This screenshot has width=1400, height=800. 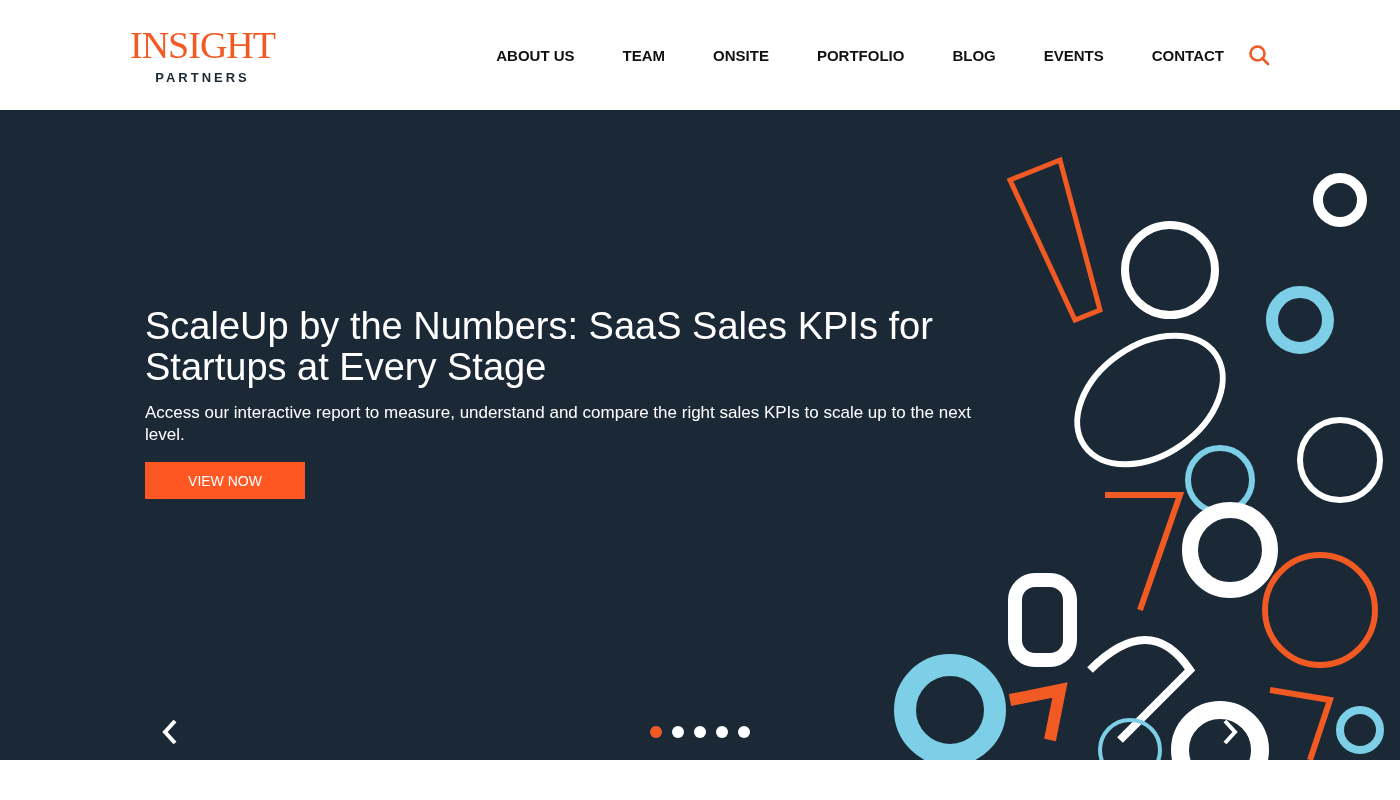 I want to click on nav-link: EVENTS, so click(x=1073, y=55).